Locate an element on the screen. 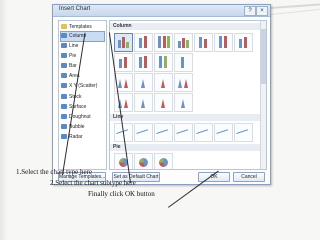 This screenshot has width=320, height=240. category-label: Pie is located at coordinates (73, 56).